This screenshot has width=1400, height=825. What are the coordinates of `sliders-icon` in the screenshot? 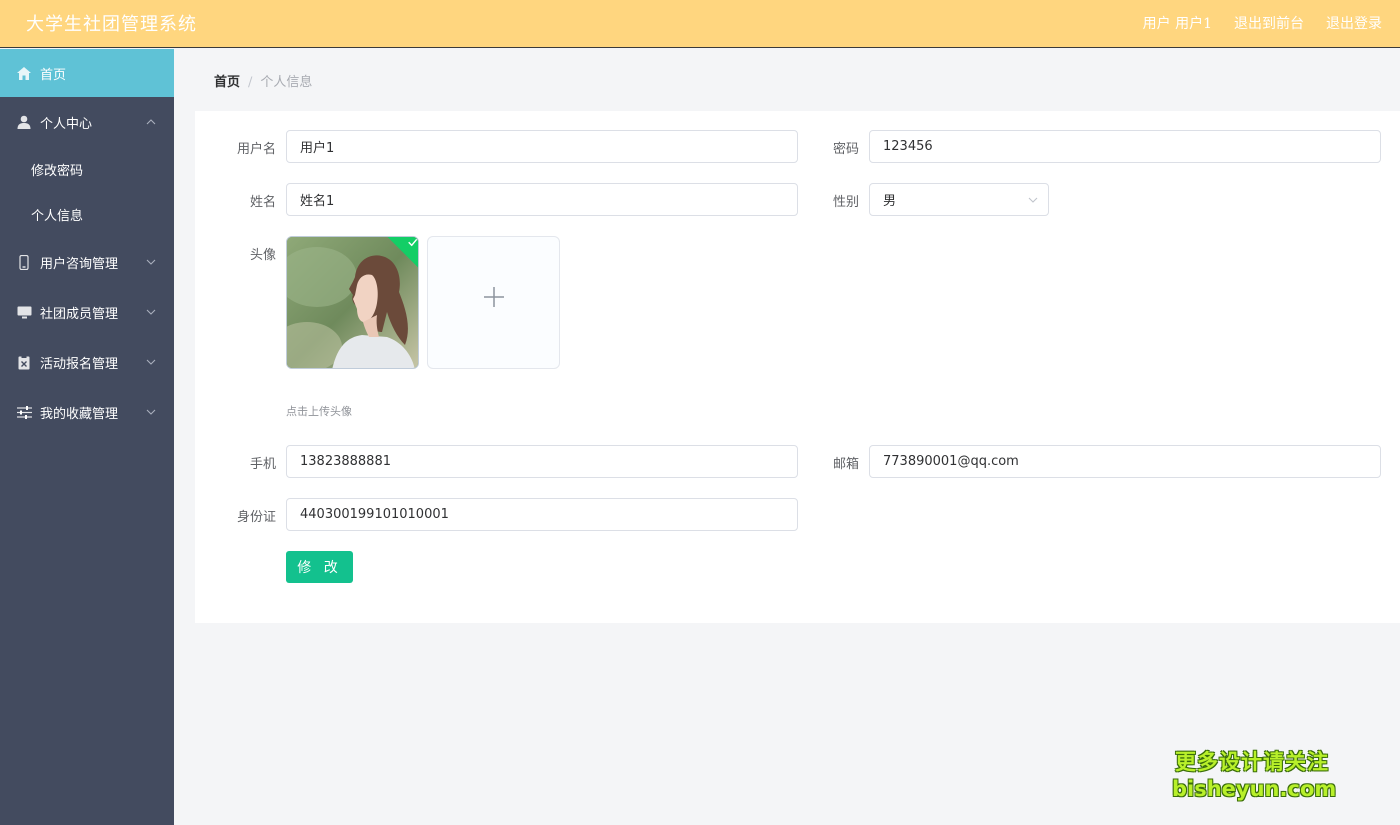 It's located at (24, 412).